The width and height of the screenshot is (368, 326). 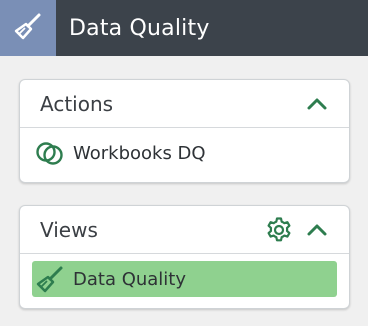 What do you see at coordinates (50, 153) in the screenshot?
I see `overlapping-circles-icon` at bounding box center [50, 153].